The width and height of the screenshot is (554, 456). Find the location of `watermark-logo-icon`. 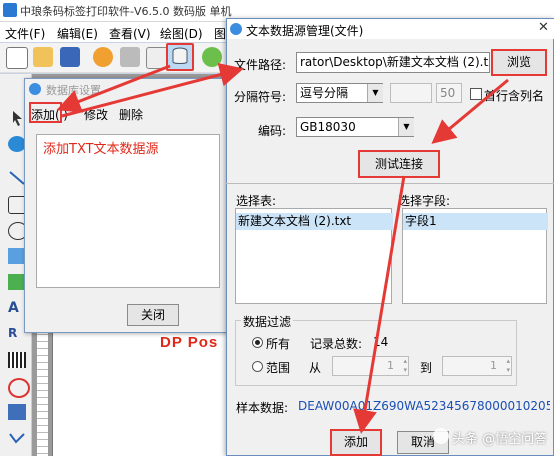

watermark-logo-icon is located at coordinates (441, 436).